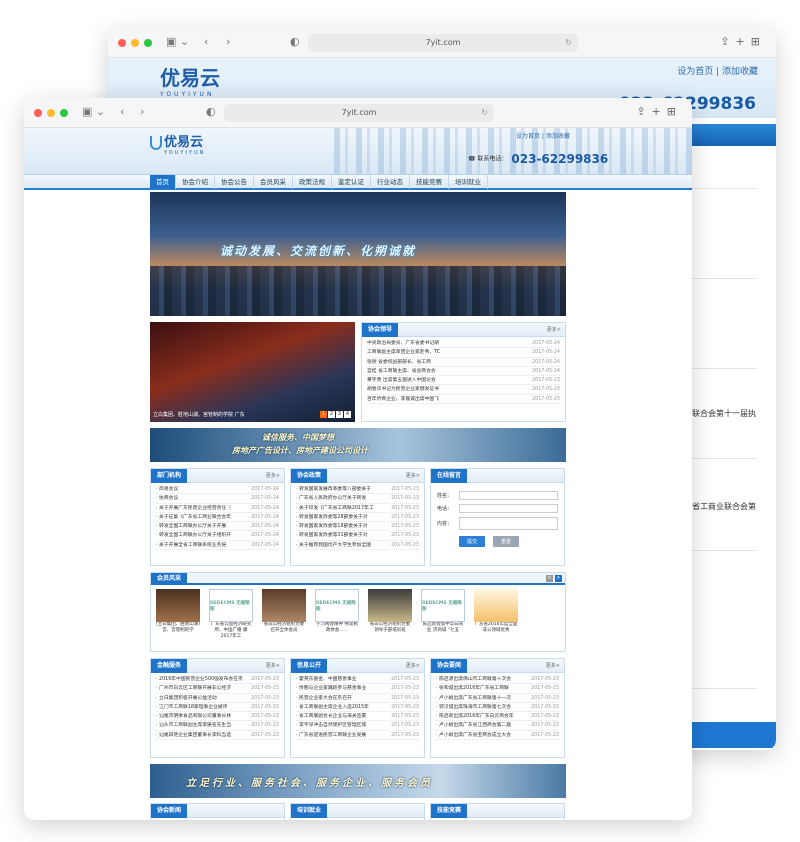 The width and height of the screenshot is (800, 842). What do you see at coordinates (217, 680) in the screenshot?
I see `list-item: · 2016年中国民营企业500强发布会在京 2017-05-23` at bounding box center [217, 680].